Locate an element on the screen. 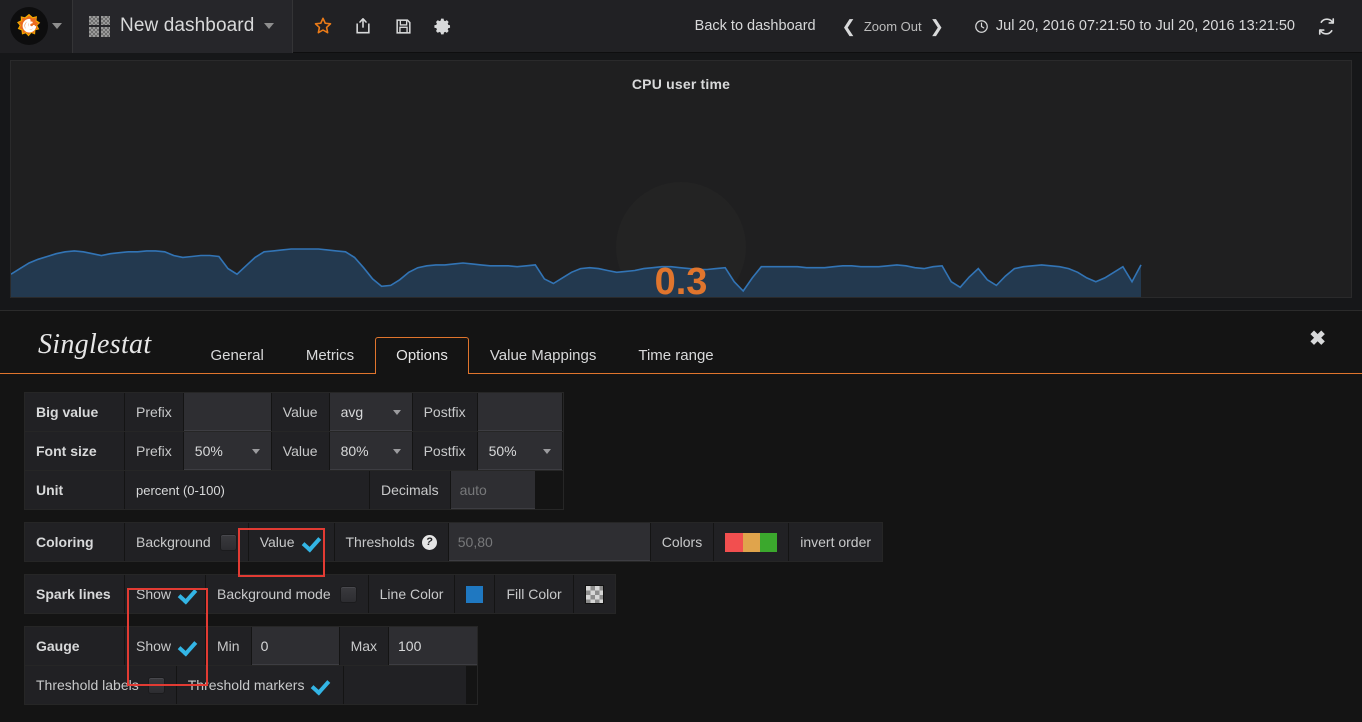 The height and width of the screenshot is (722, 1362). spark-lines-show-checkbox is located at coordinates (189, 594).